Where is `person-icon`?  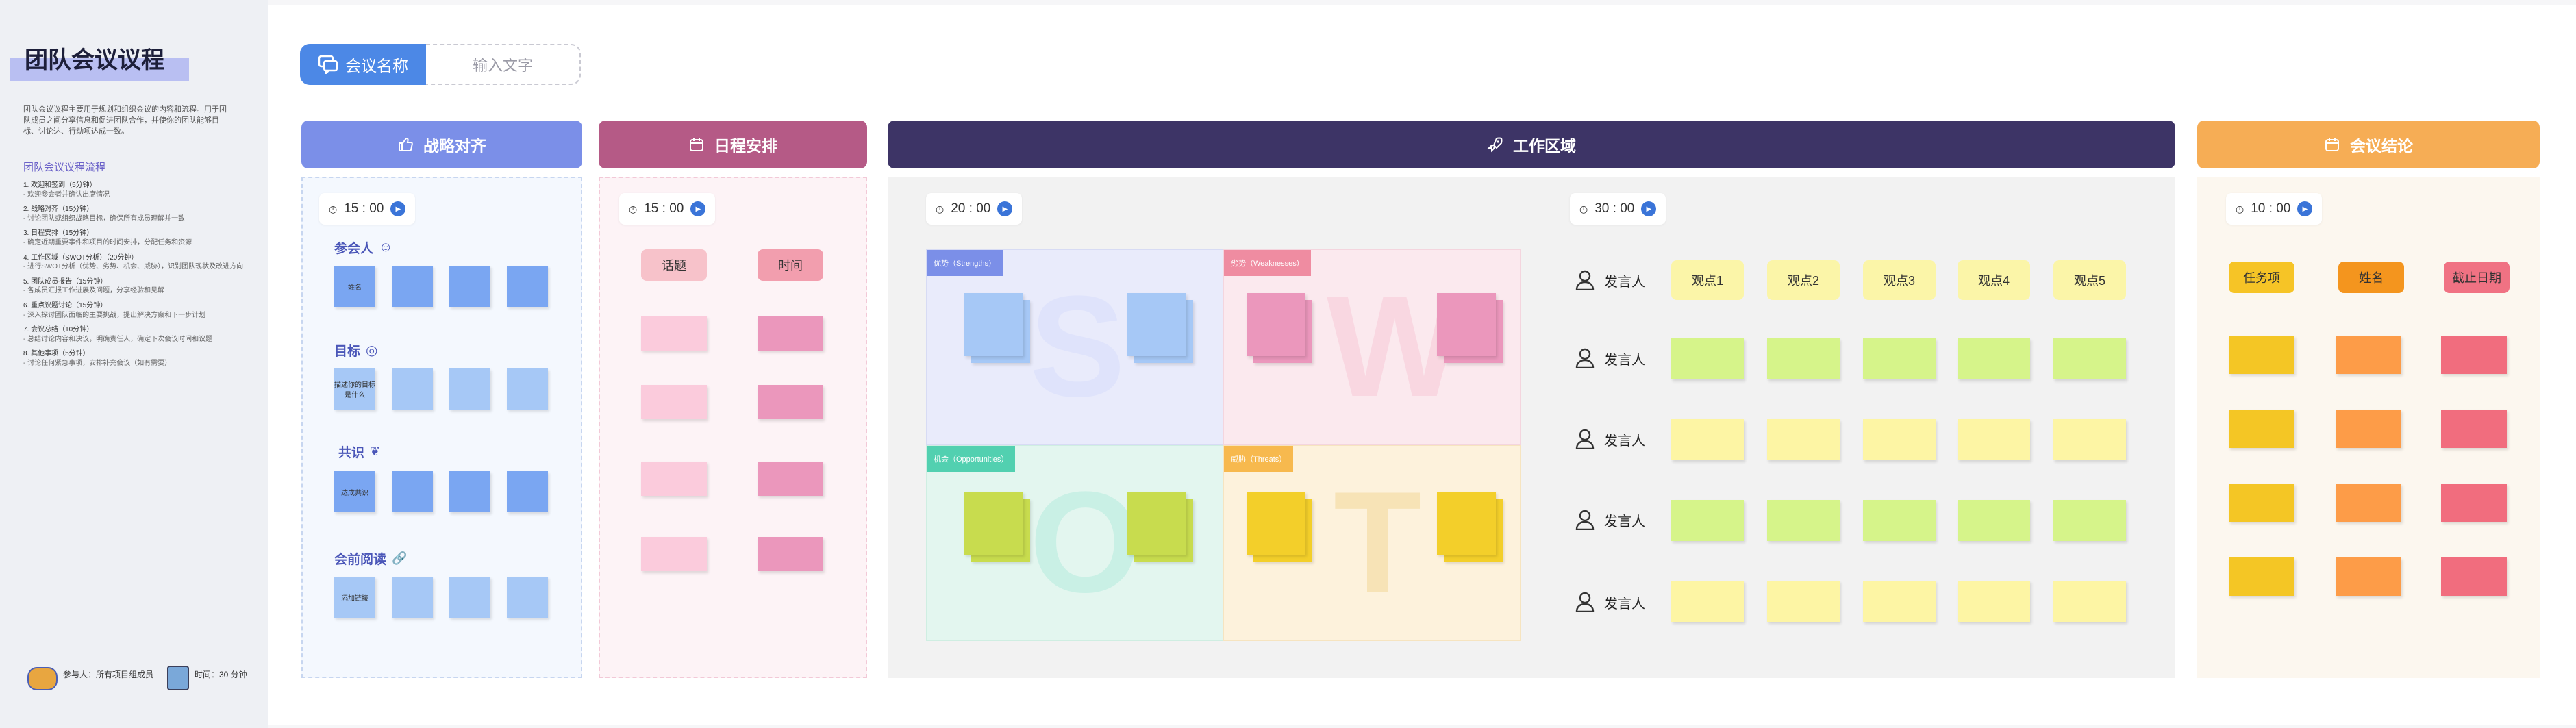 person-icon is located at coordinates (1585, 280).